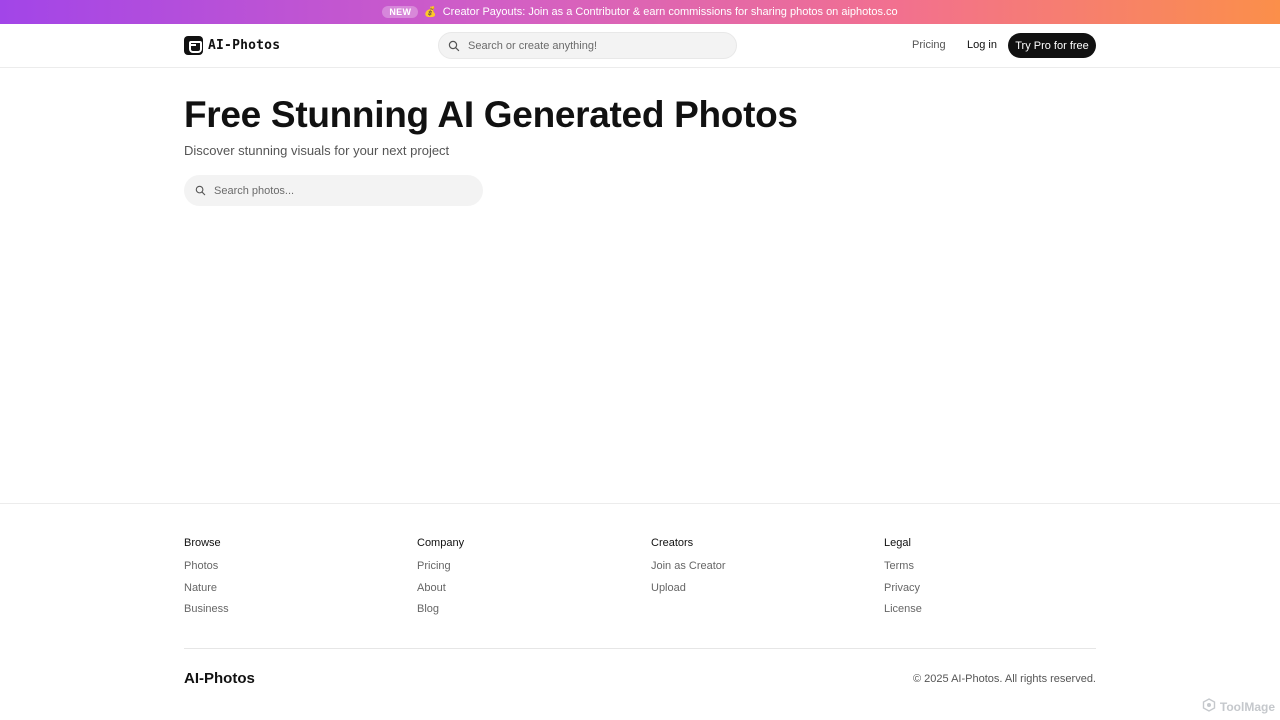  I want to click on footer-link-blog: Blog, so click(440, 609).